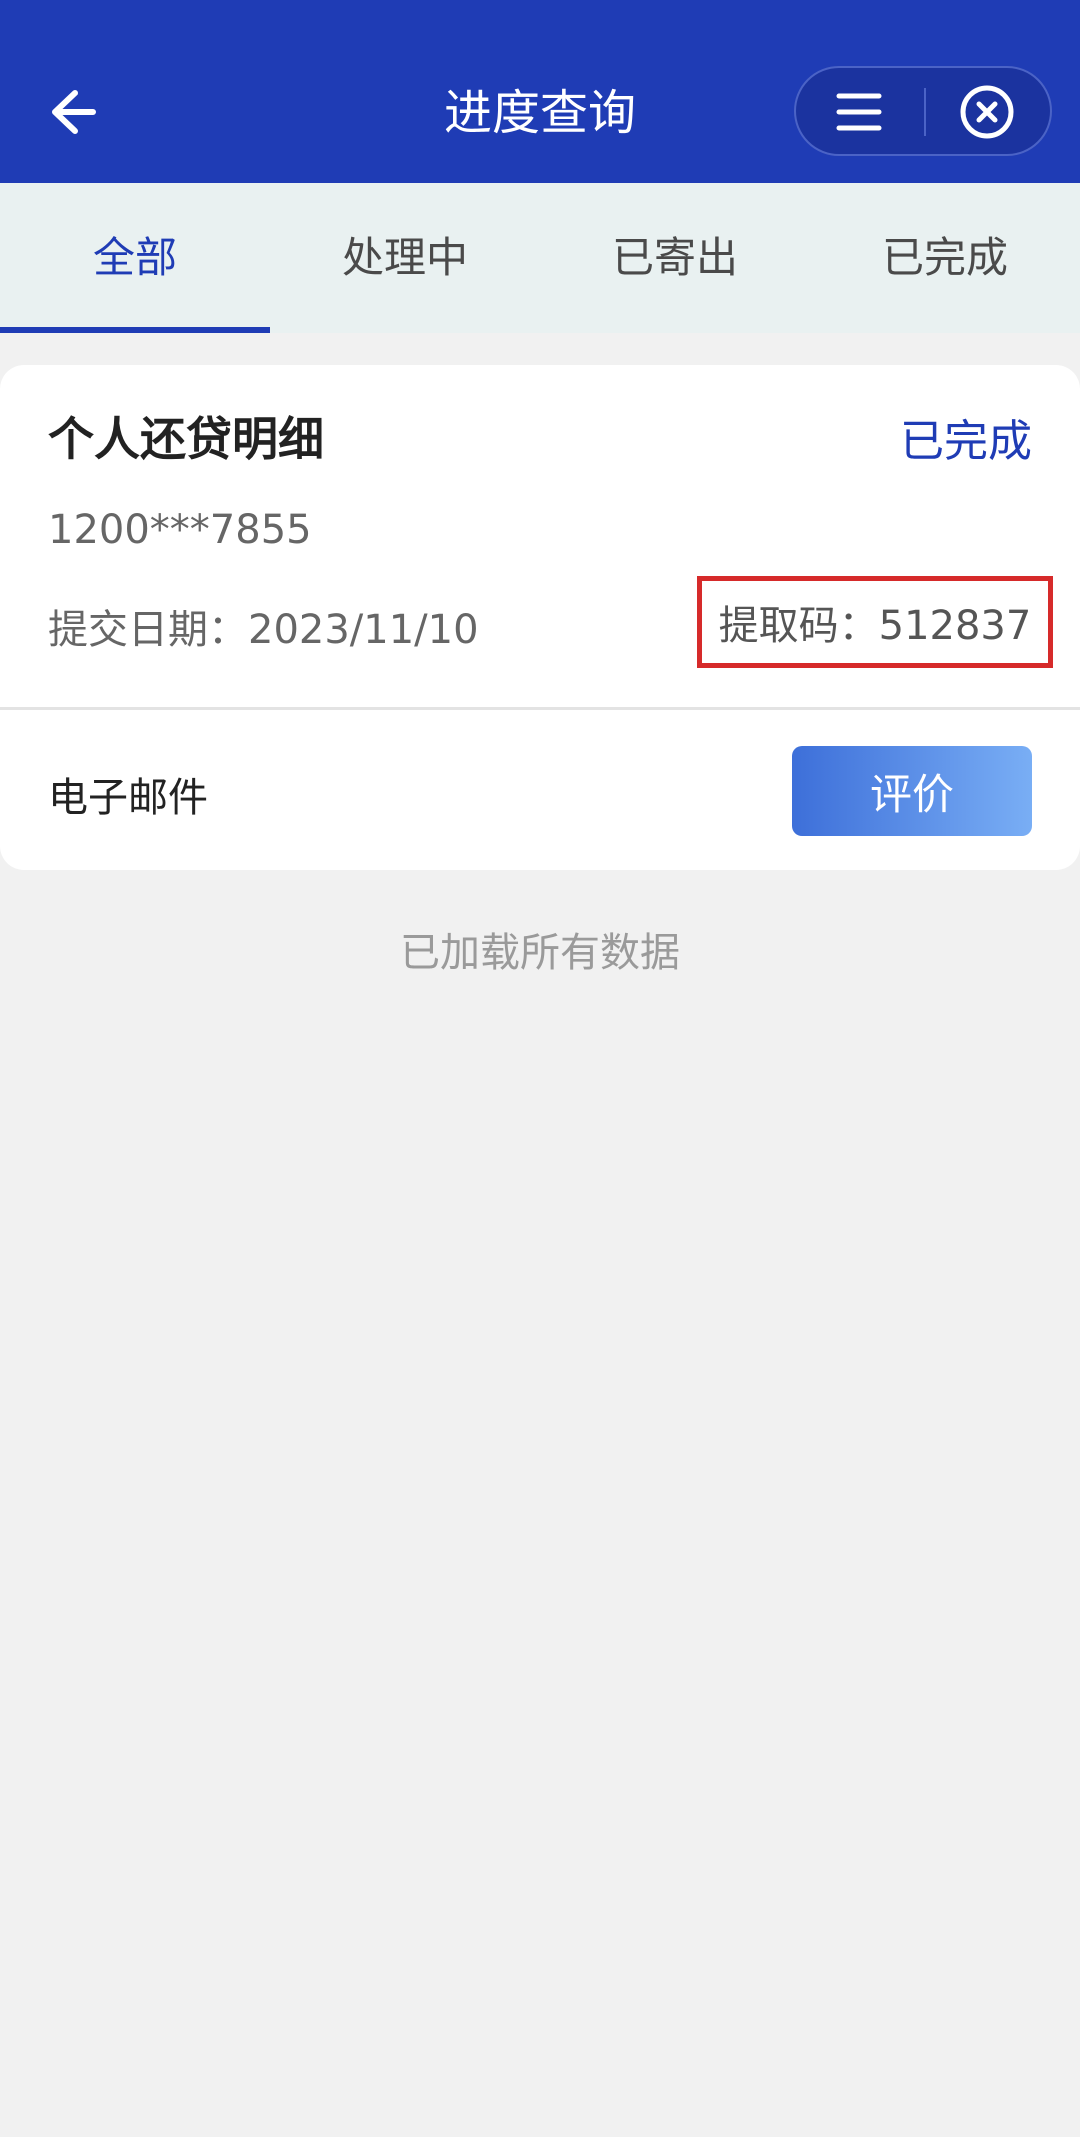 The width and height of the screenshot is (1080, 2137). Describe the element at coordinates (263, 630) in the screenshot. I see `submit-date: 提交日期：2023/11/10` at that location.